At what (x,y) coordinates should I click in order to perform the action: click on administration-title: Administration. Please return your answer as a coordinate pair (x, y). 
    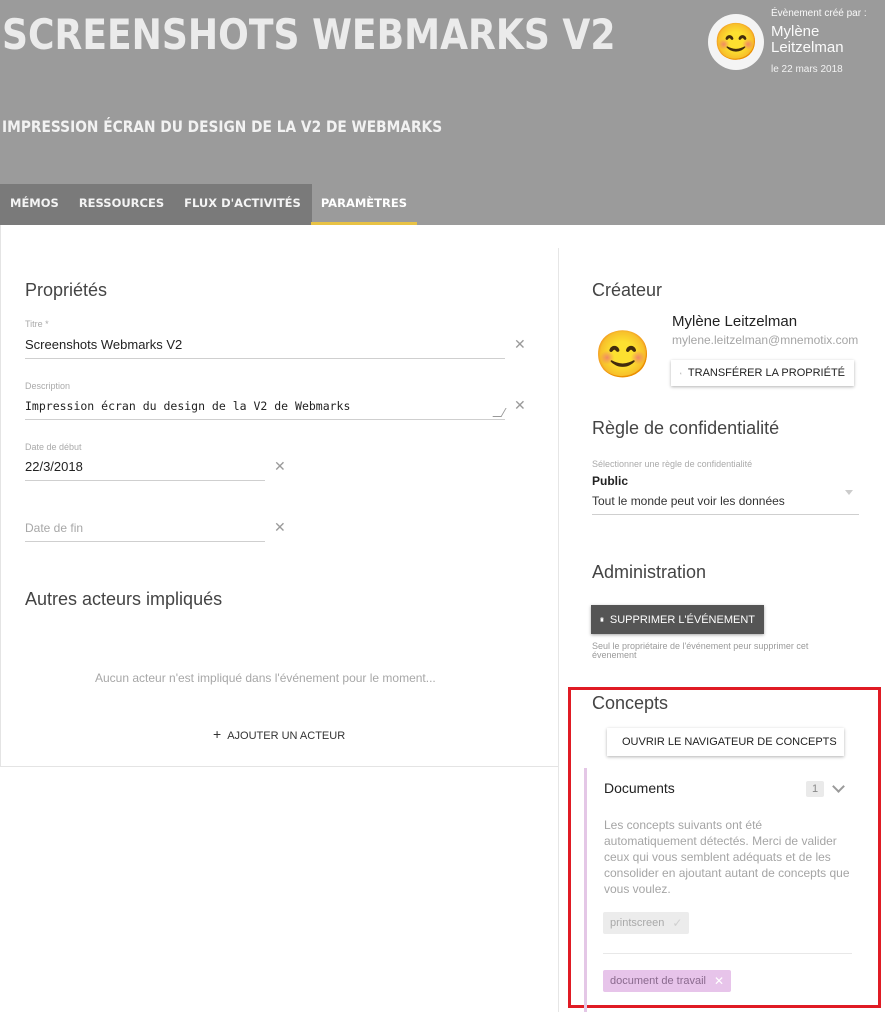
    Looking at the image, I should click on (649, 572).